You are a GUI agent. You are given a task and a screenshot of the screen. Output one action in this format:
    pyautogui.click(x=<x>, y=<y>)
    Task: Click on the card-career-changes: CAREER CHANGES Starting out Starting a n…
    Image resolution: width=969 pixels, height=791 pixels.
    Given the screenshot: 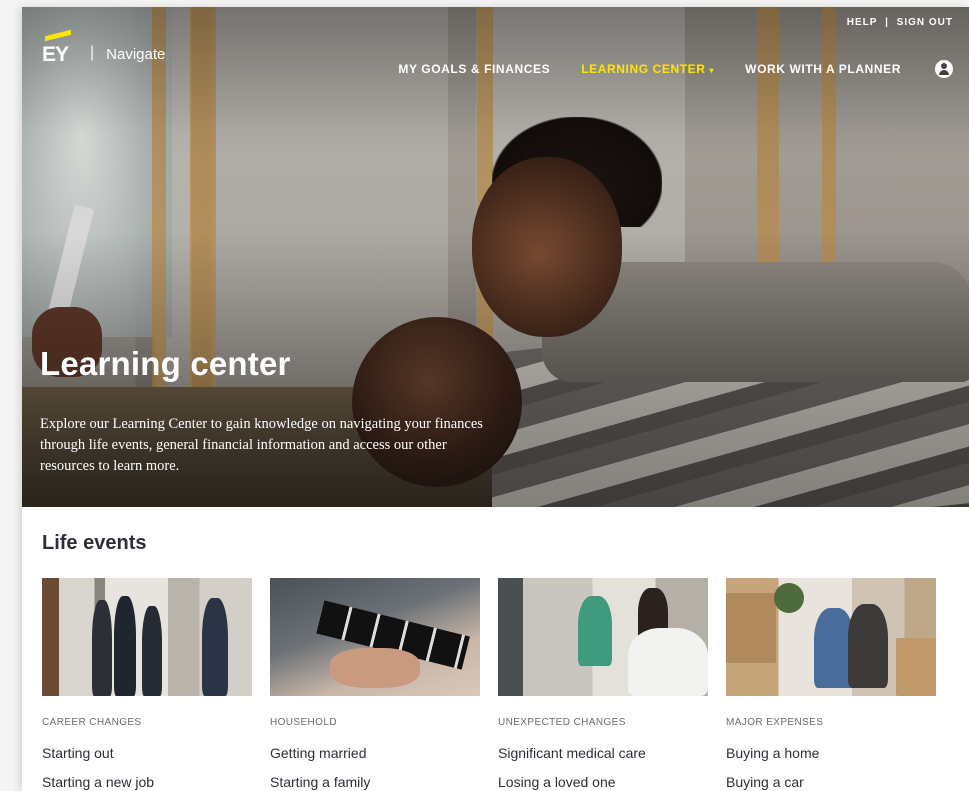 What is the action you would take?
    pyautogui.click(x=147, y=684)
    